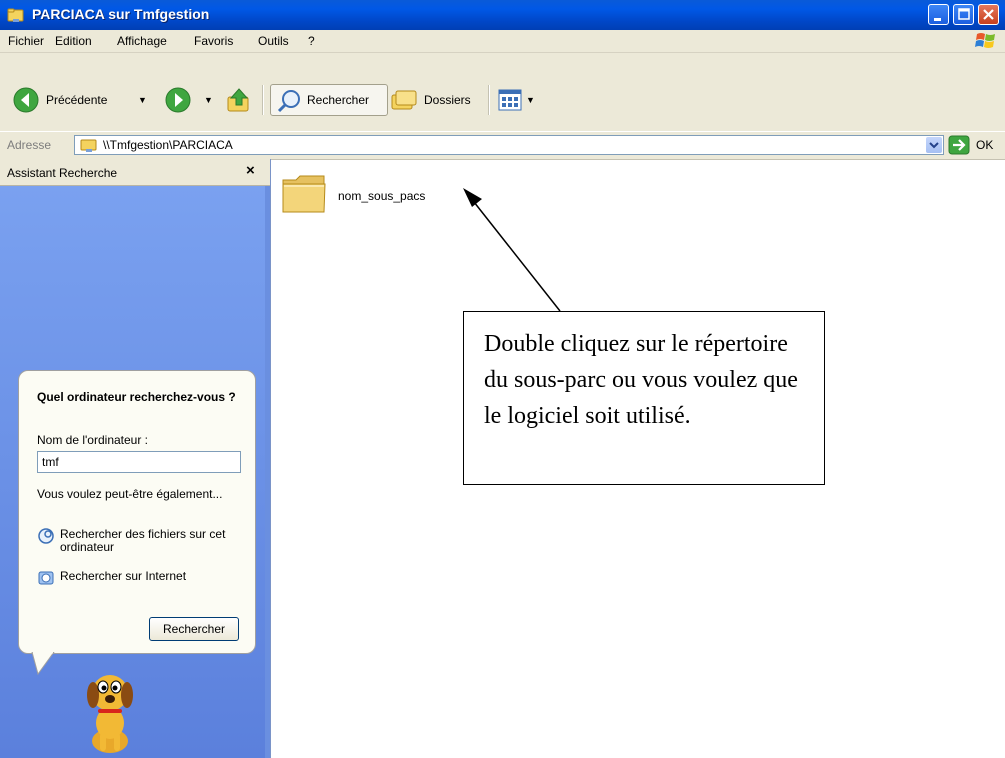  I want to click on search-question: Quel ordinateur recherchez-vous ?, so click(136, 397).